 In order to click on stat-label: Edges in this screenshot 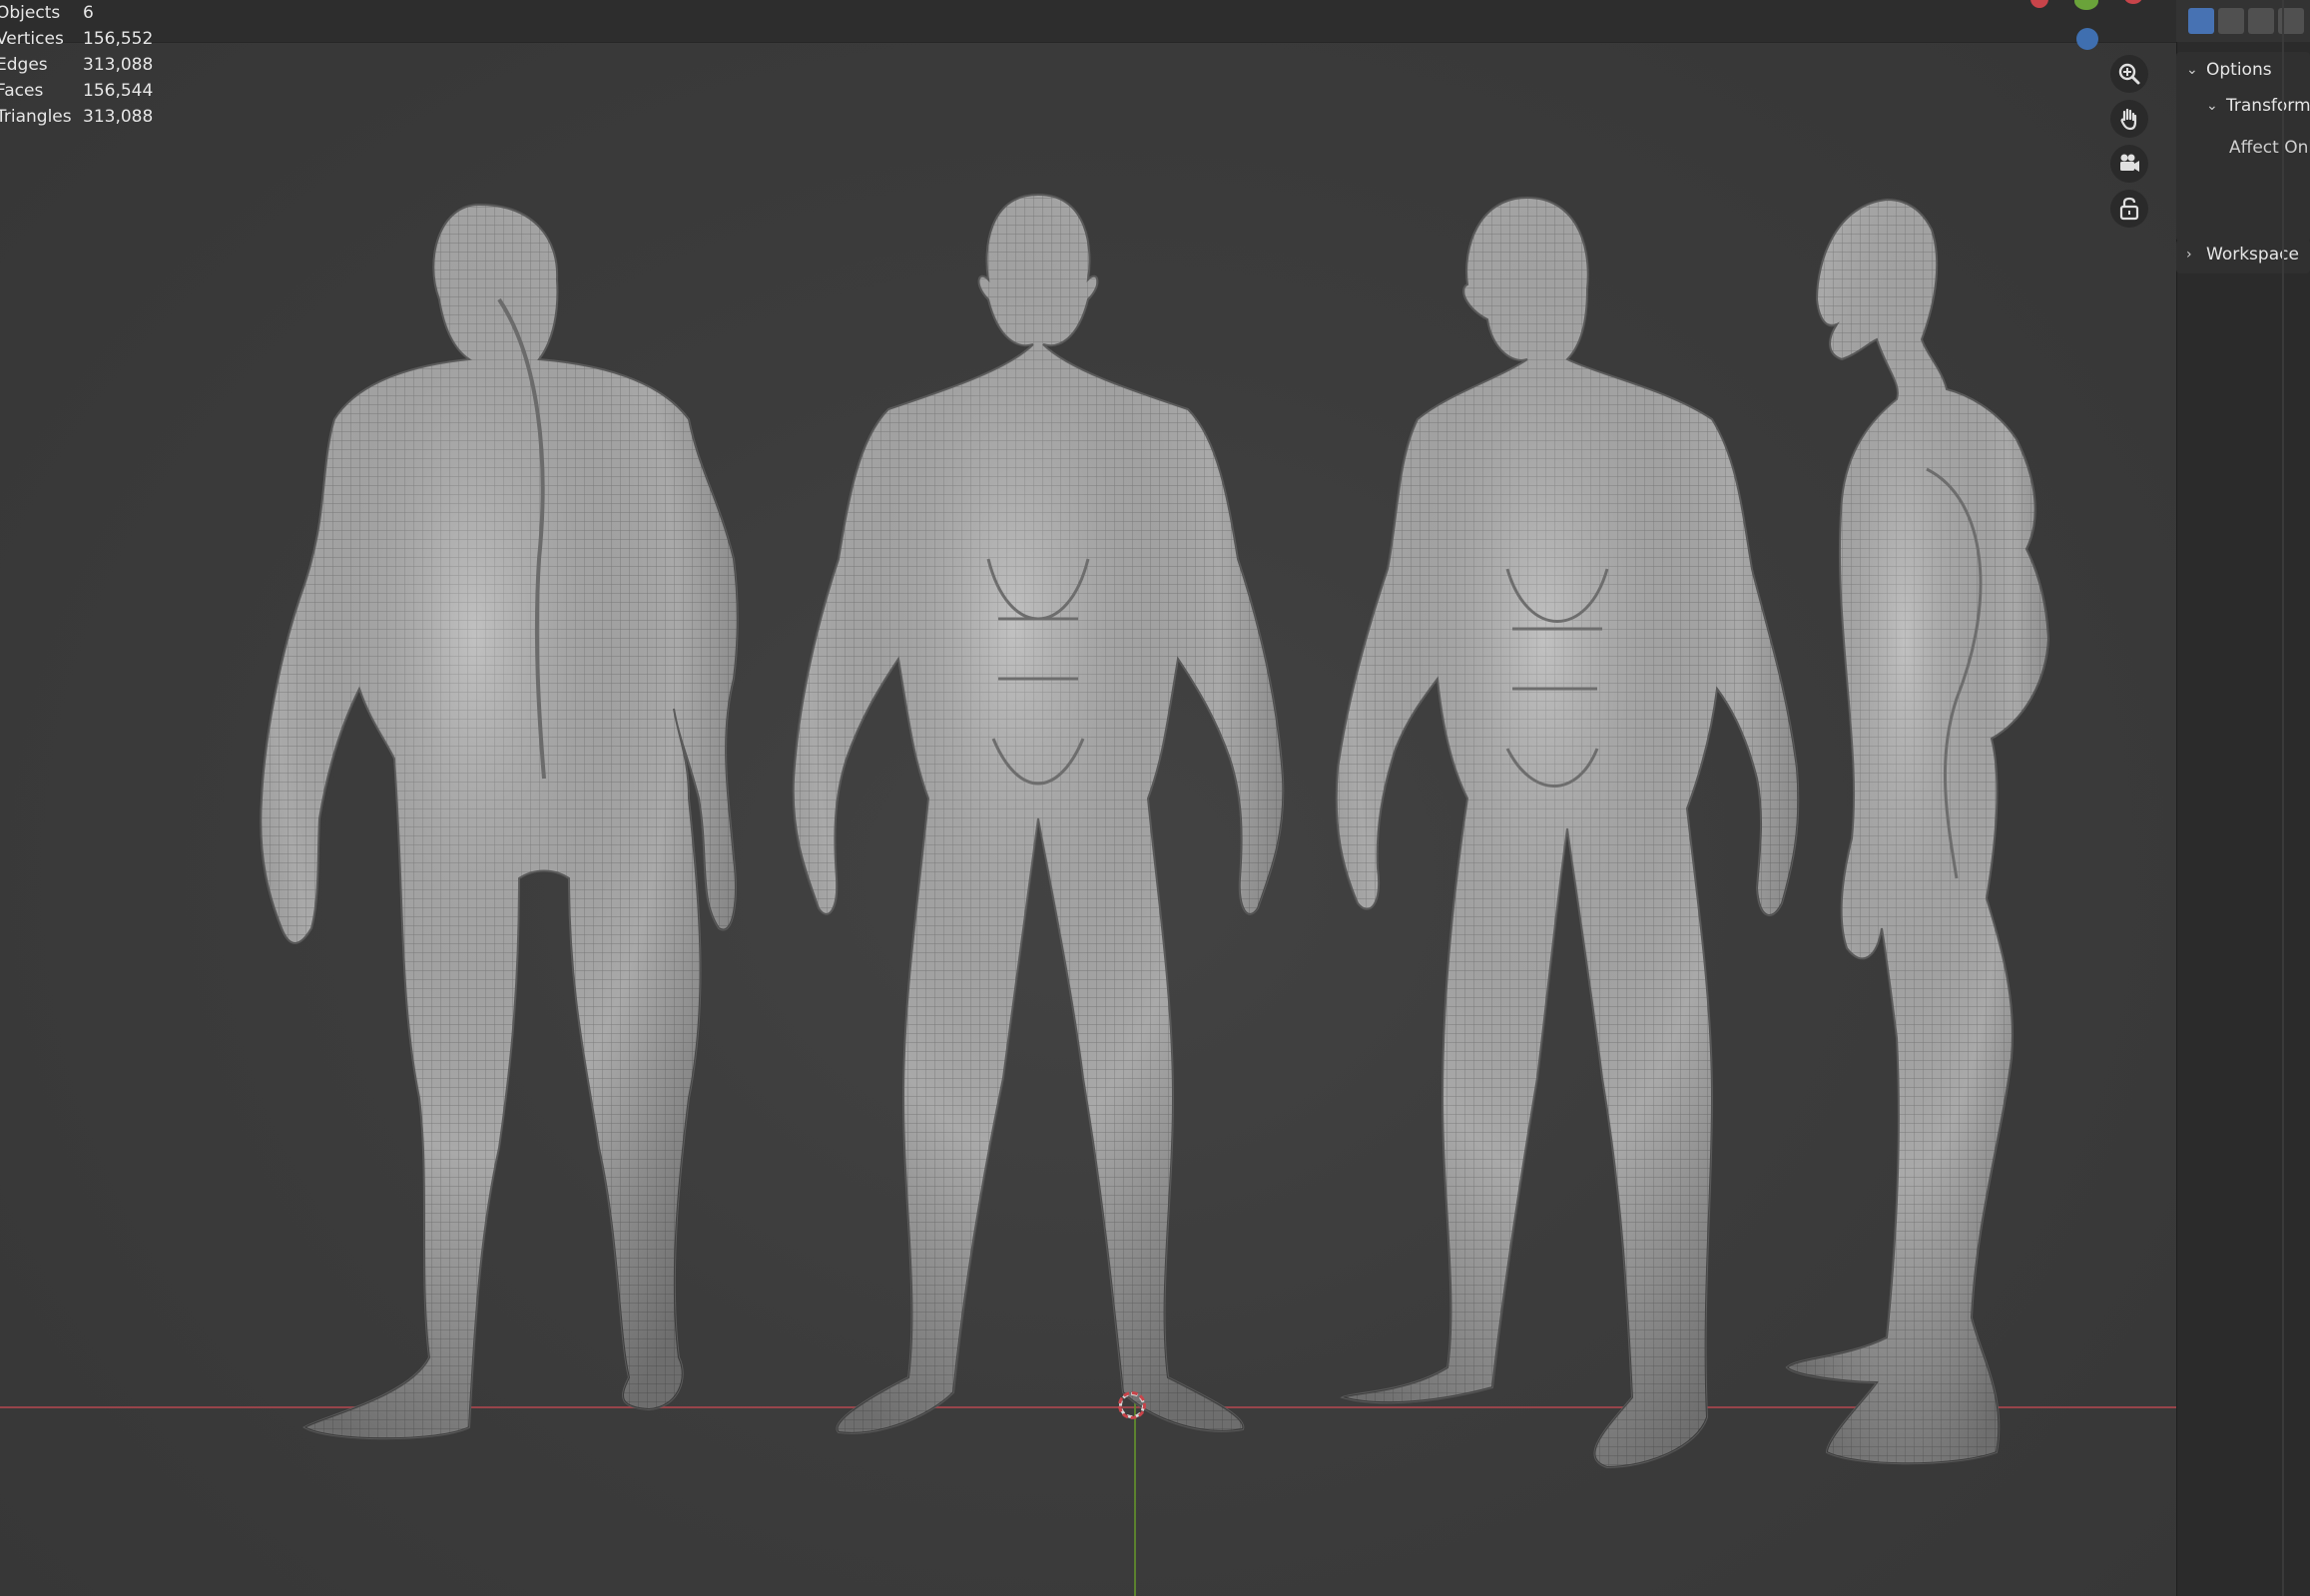, I will do `click(24, 65)`.